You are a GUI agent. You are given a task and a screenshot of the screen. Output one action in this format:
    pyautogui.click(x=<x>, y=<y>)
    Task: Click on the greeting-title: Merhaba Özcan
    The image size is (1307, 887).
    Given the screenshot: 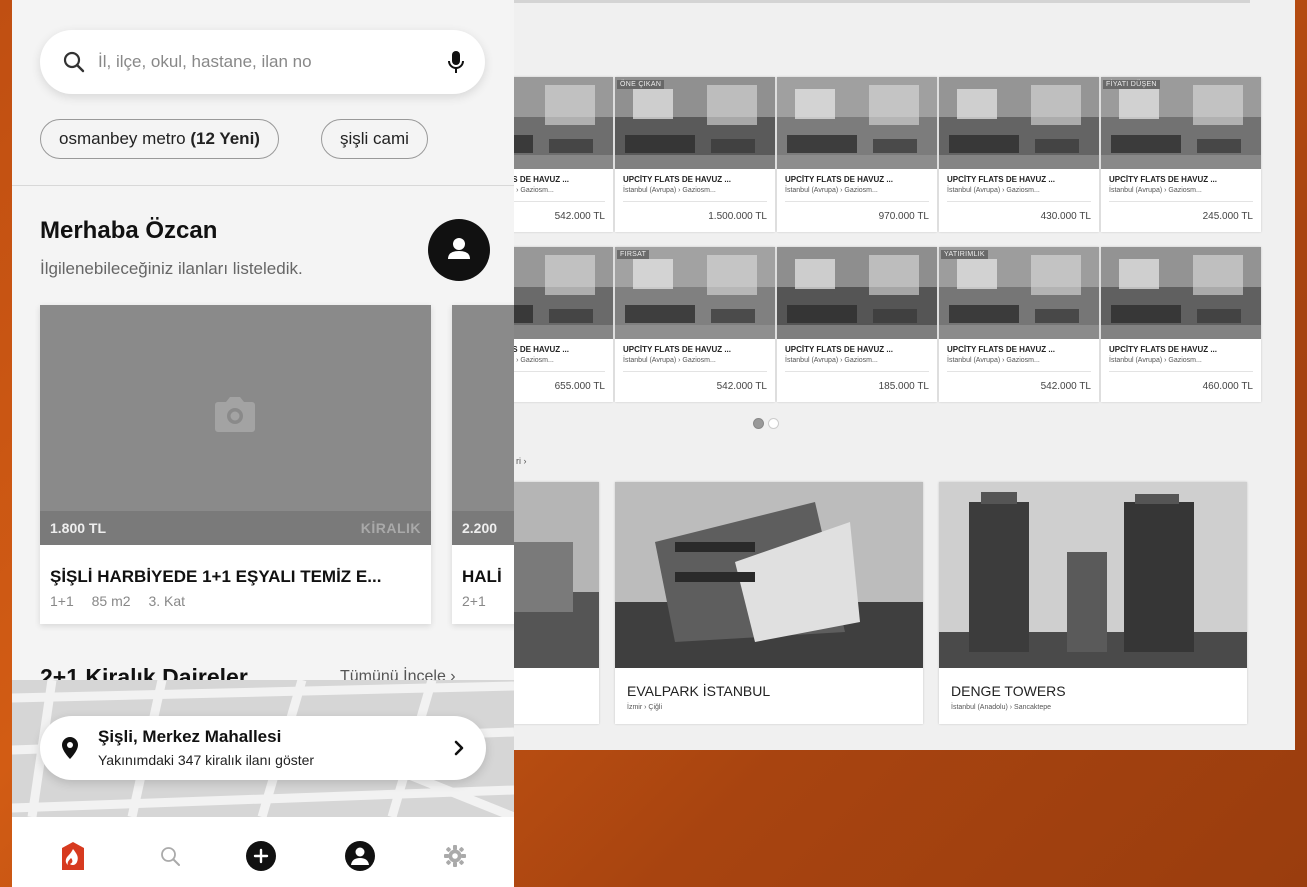 What is the action you would take?
    pyautogui.click(x=129, y=230)
    